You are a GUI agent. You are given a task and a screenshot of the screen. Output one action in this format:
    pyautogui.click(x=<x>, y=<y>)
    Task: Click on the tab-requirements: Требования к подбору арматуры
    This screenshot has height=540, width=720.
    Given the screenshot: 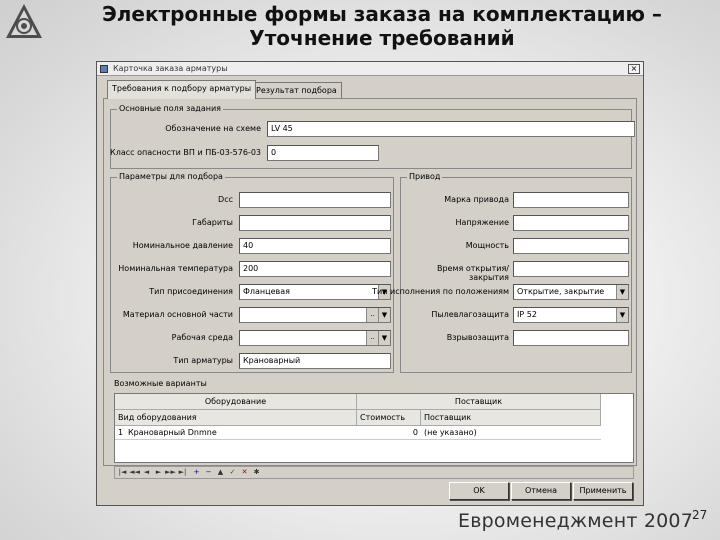 What is the action you would take?
    pyautogui.click(x=182, y=89)
    